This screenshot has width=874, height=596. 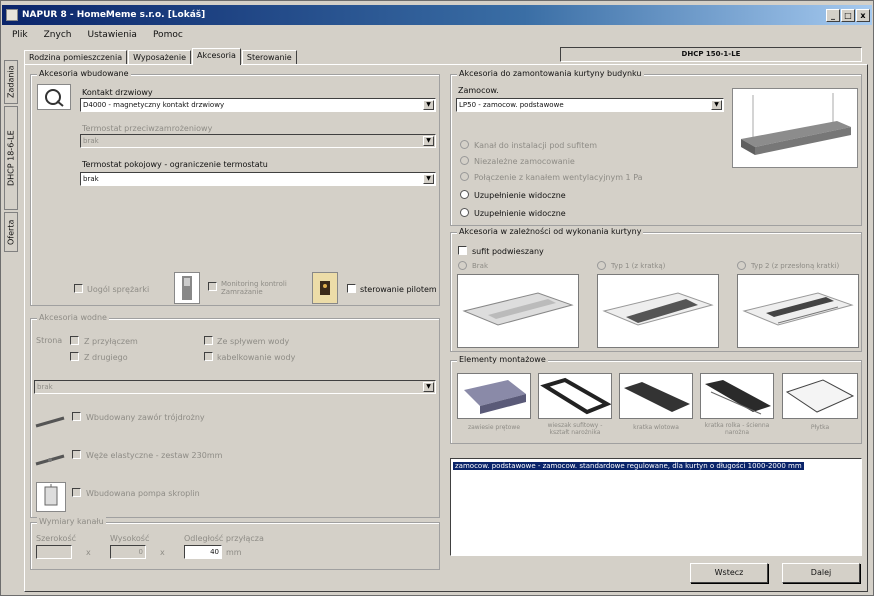 What do you see at coordinates (848, 15) in the screenshot?
I see `maximize-button: □` at bounding box center [848, 15].